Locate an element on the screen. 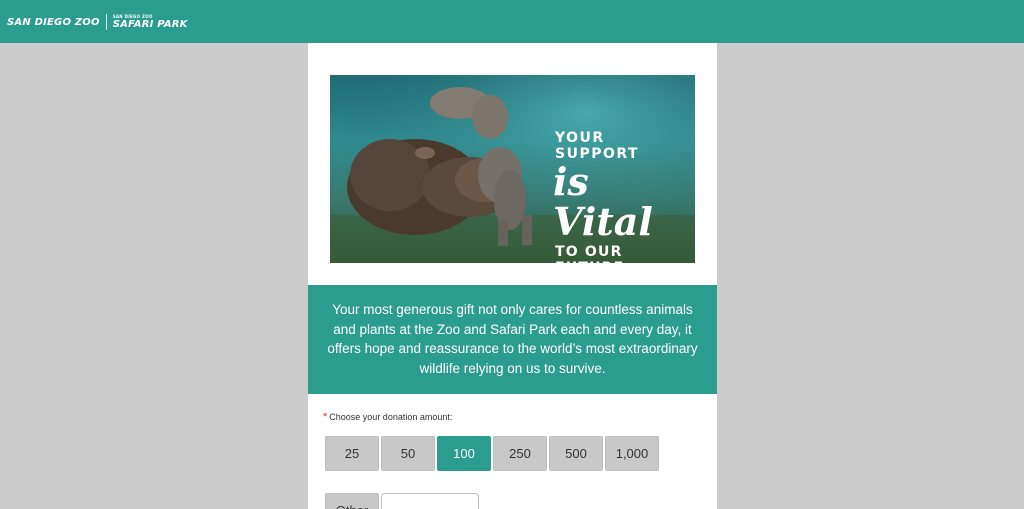  amount-options: 25 50 100 250 500 1,000 is located at coordinates (492, 453).